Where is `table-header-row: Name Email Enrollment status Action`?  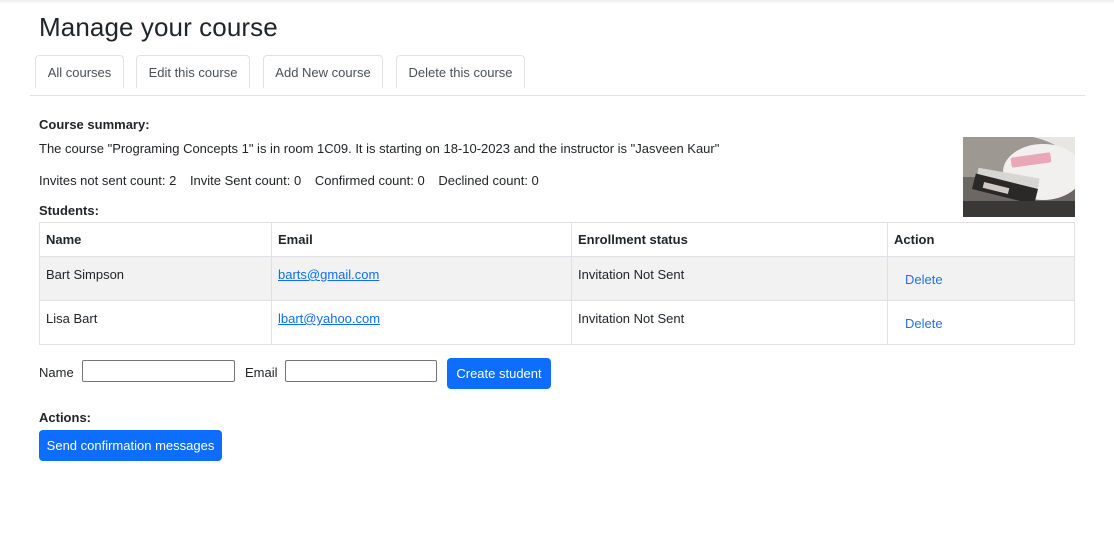
table-header-row: Name Email Enrollment status Action is located at coordinates (557, 239).